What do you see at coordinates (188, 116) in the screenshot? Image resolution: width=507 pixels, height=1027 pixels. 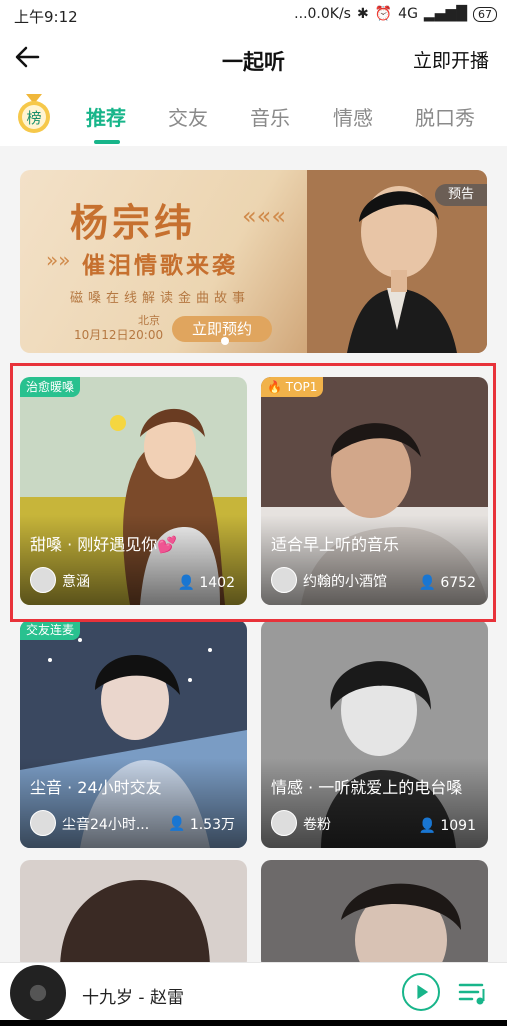 I see `tab-friends: 交友` at bounding box center [188, 116].